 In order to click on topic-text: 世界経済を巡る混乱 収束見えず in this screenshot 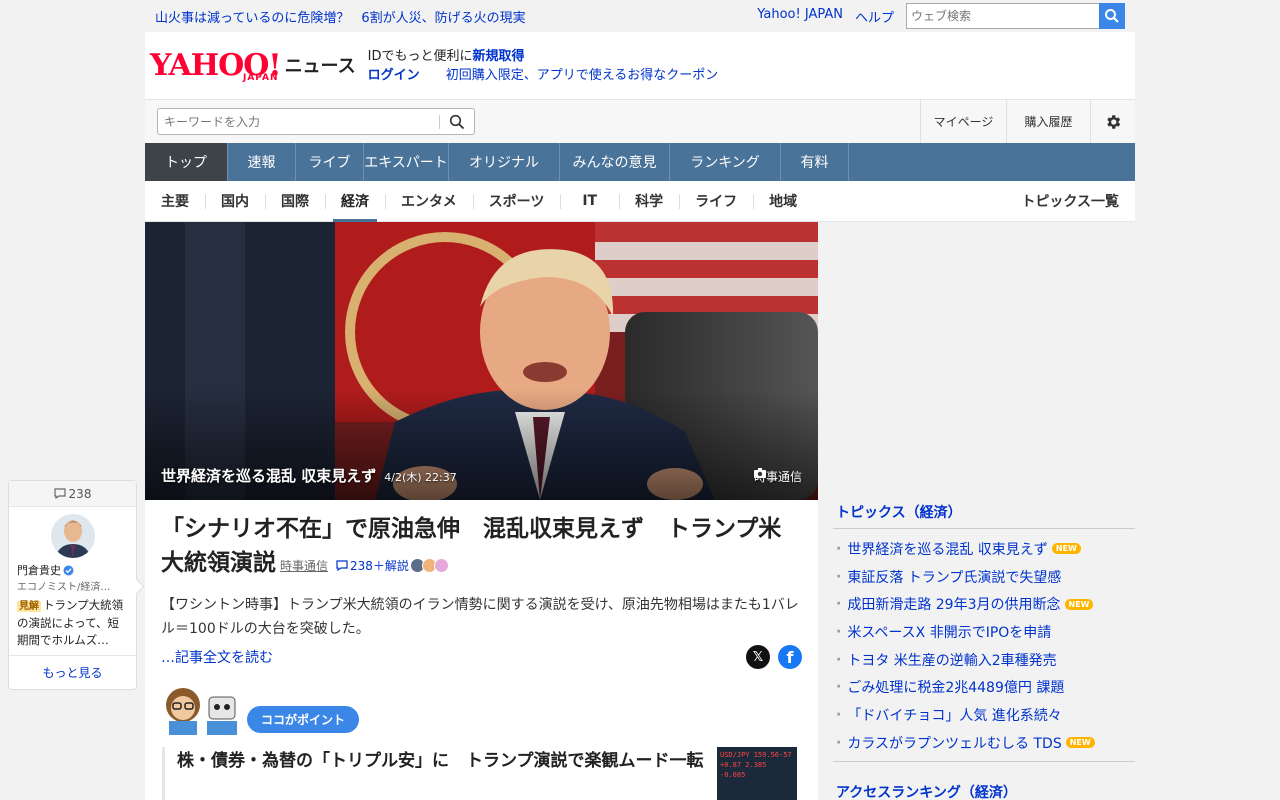, I will do `click(947, 549)`.